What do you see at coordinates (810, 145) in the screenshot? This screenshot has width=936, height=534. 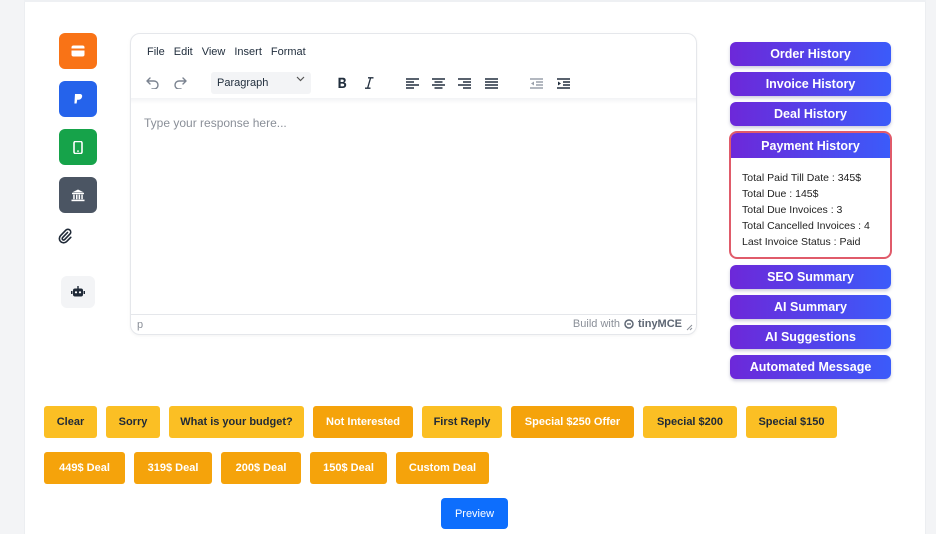 I see `payment-history-button: Payment History` at bounding box center [810, 145].